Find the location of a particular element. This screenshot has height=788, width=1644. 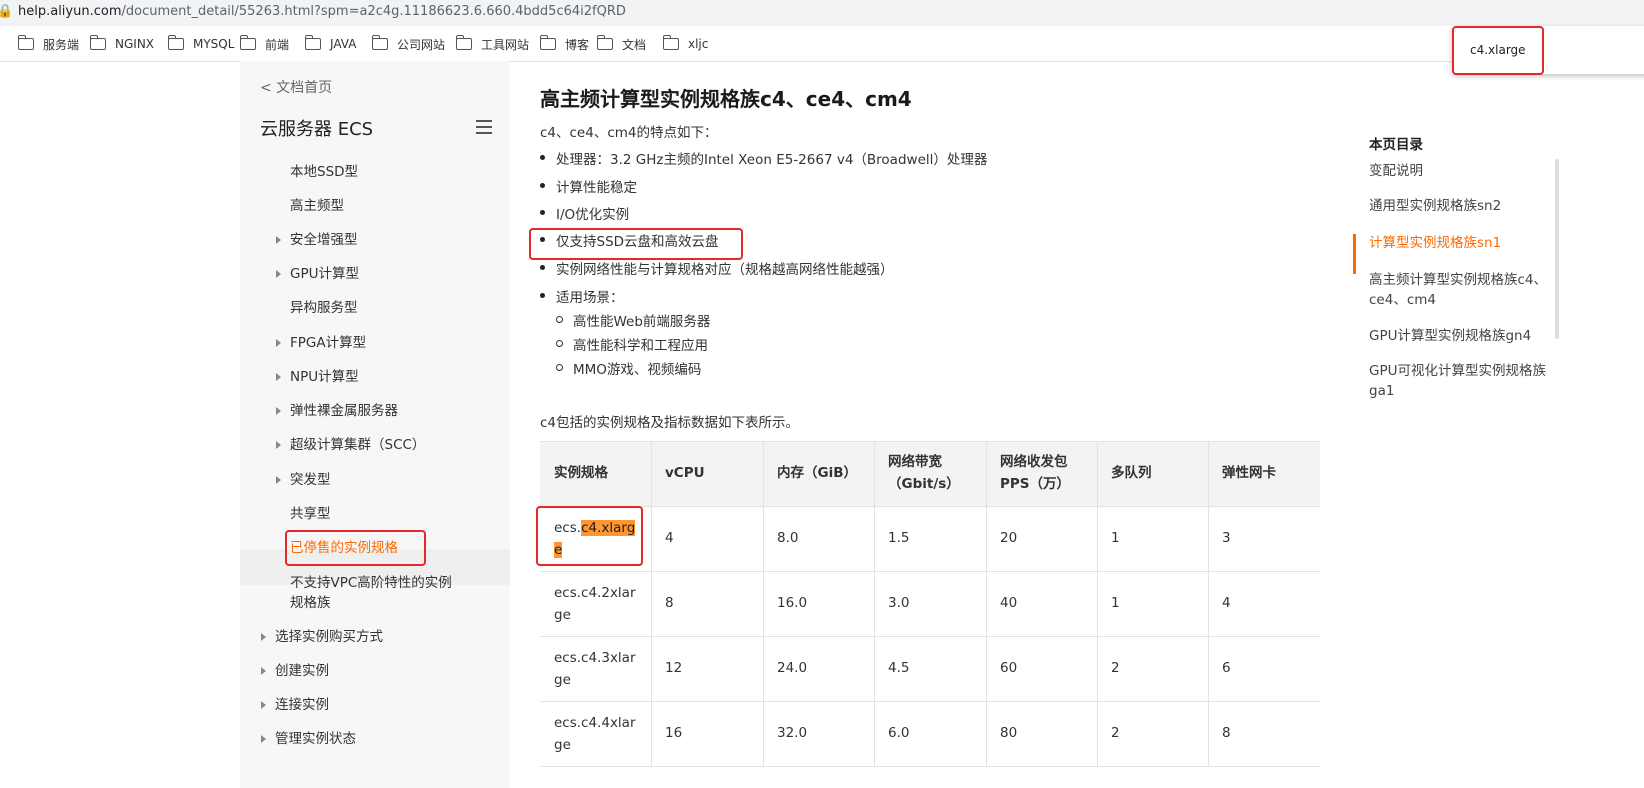

sidebar-item: 高主频型 is located at coordinates (317, 206).